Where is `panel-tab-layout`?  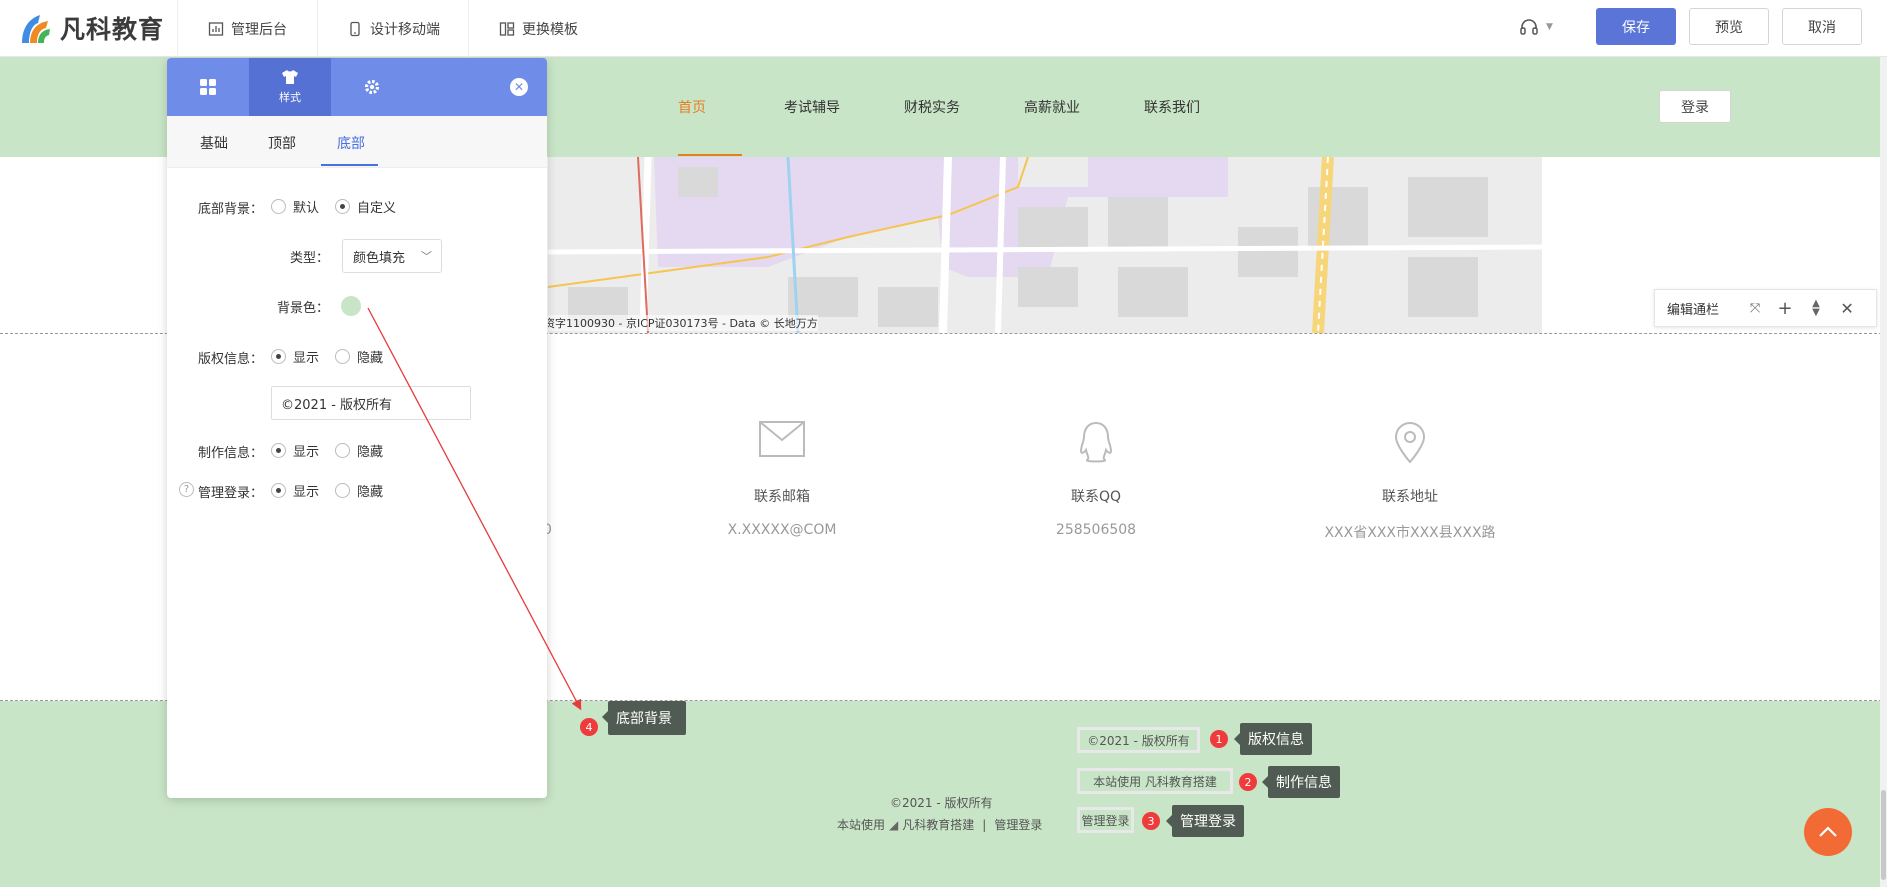 panel-tab-layout is located at coordinates (208, 87).